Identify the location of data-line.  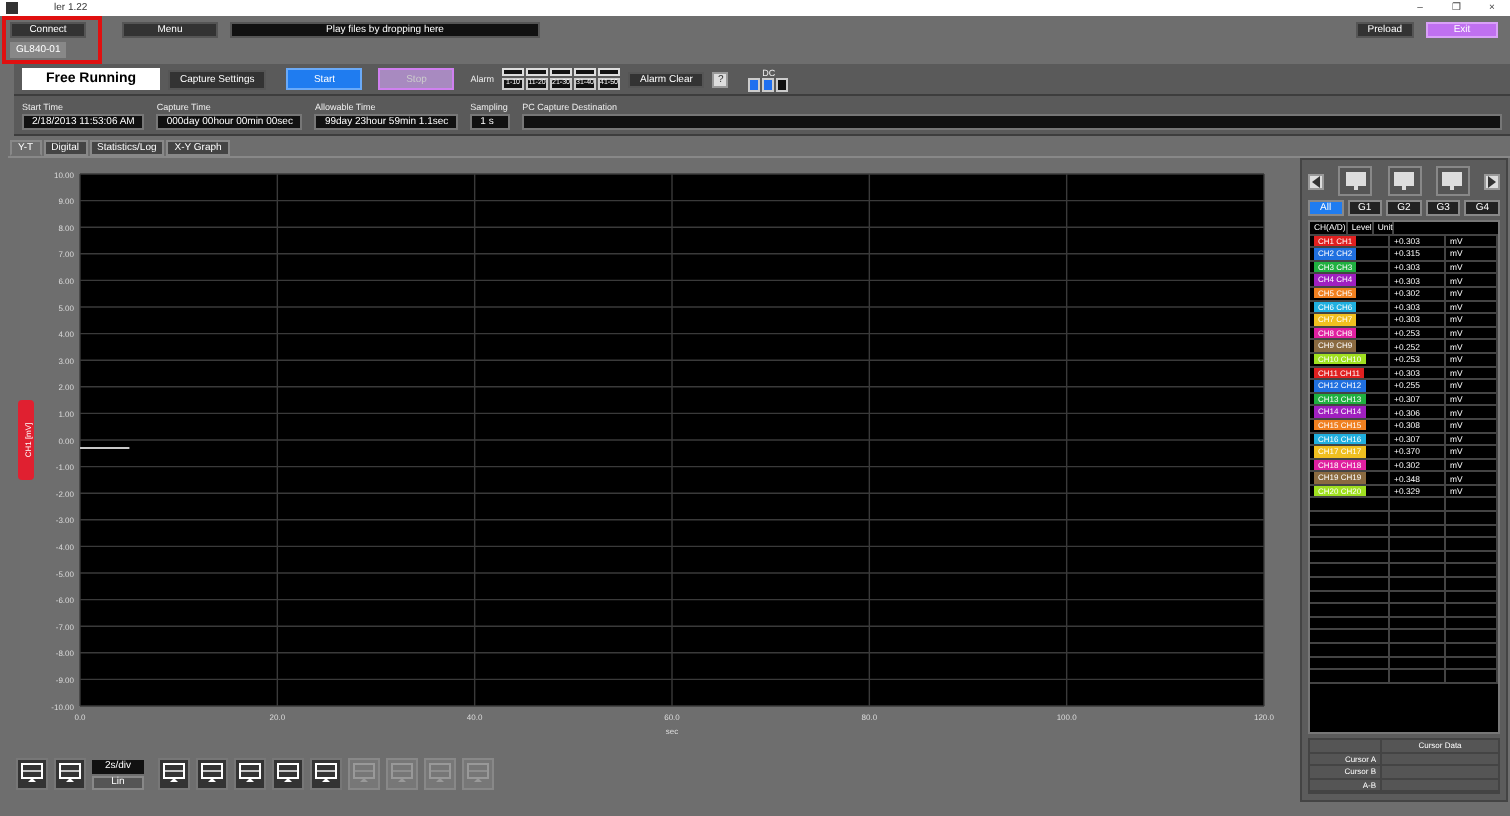
(105, 448).